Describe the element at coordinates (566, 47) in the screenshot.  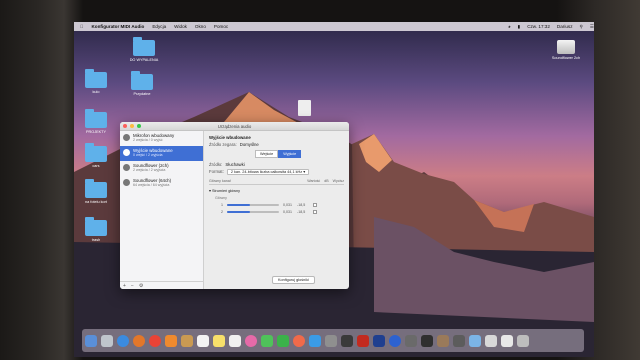
I see `drive-icon` at that location.